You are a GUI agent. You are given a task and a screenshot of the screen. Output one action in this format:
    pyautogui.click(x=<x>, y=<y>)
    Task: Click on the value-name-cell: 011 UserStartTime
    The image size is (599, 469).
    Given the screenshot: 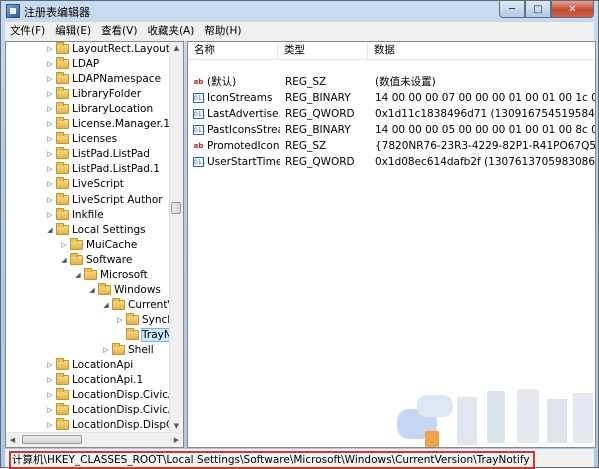 What is the action you would take?
    pyautogui.click(x=234, y=162)
    